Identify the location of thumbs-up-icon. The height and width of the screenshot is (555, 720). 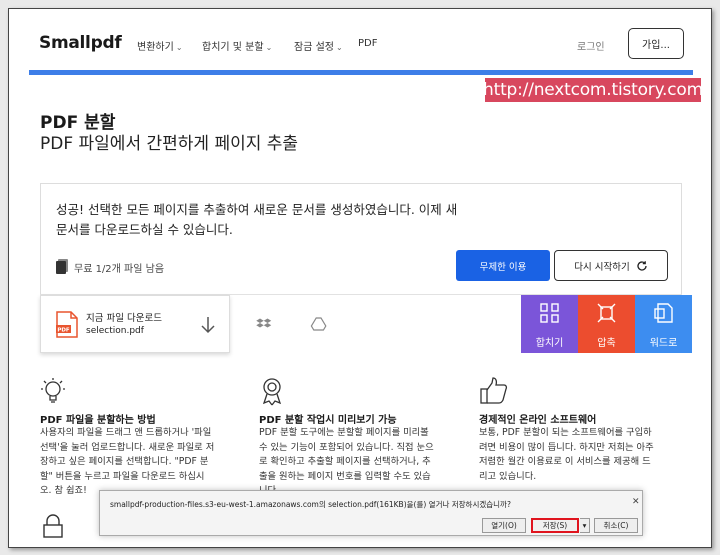
(494, 390).